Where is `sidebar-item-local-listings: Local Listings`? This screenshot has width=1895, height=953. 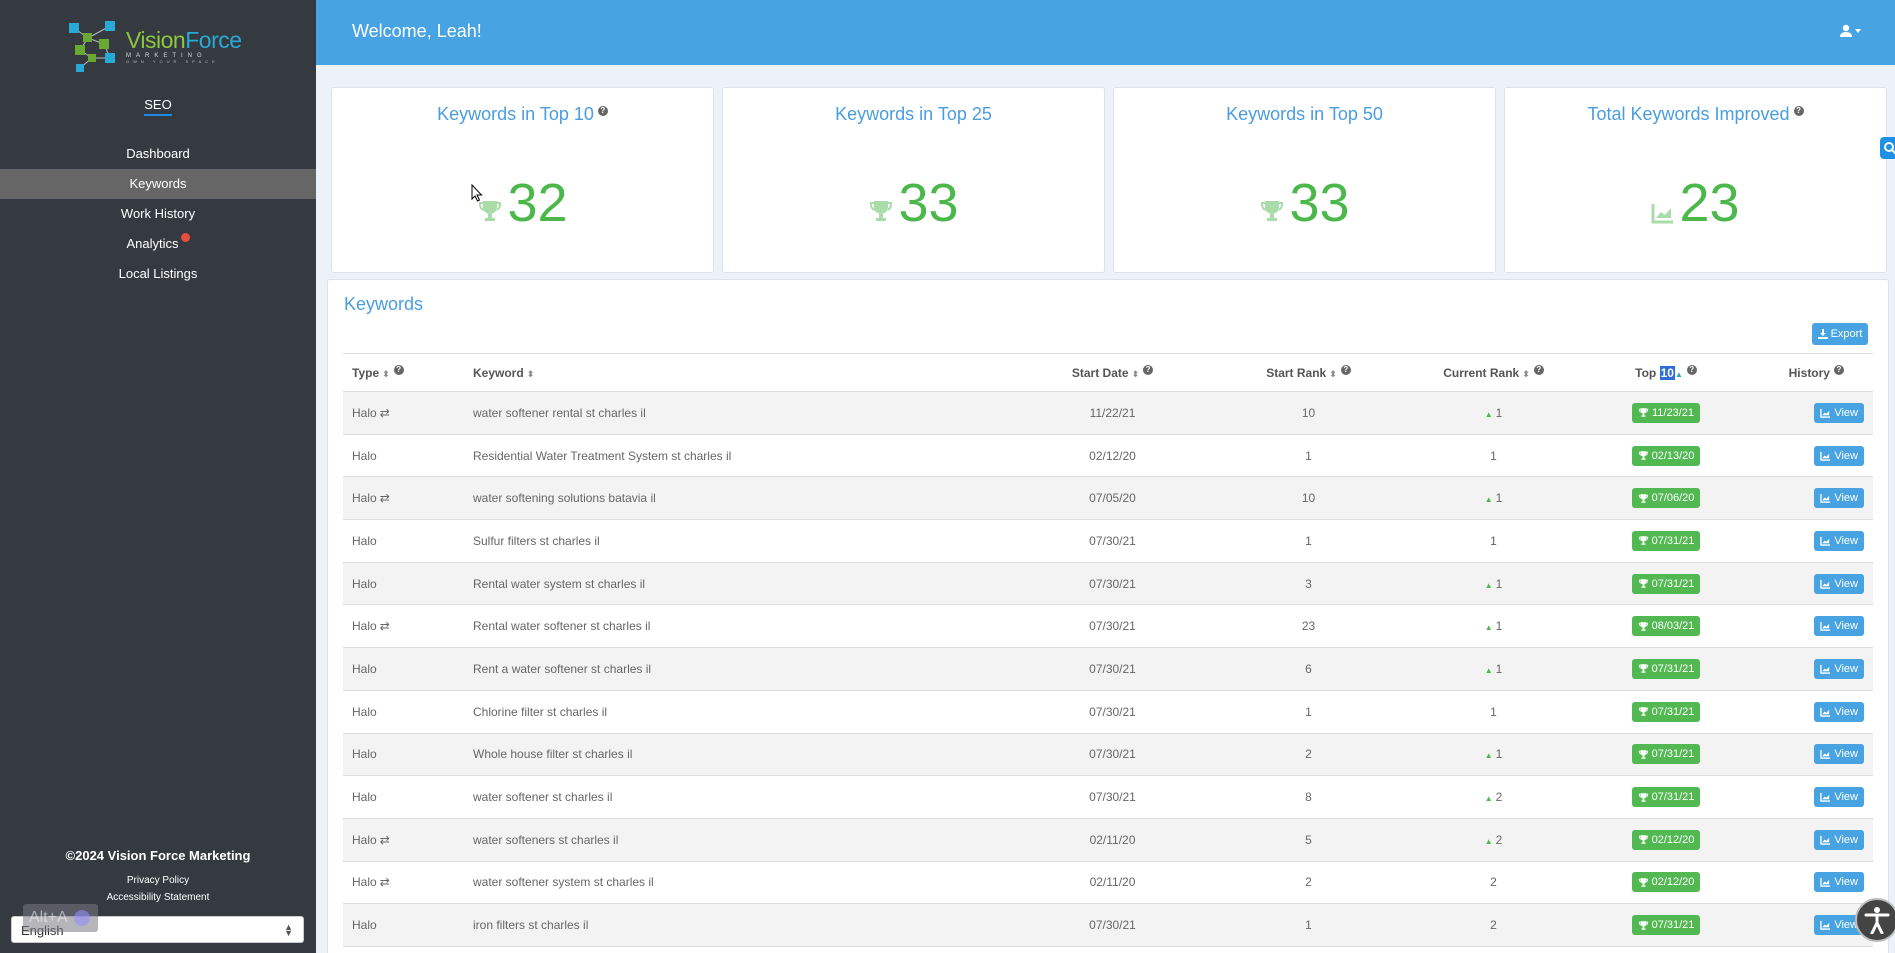 sidebar-item-local-listings: Local Listings is located at coordinates (158, 274).